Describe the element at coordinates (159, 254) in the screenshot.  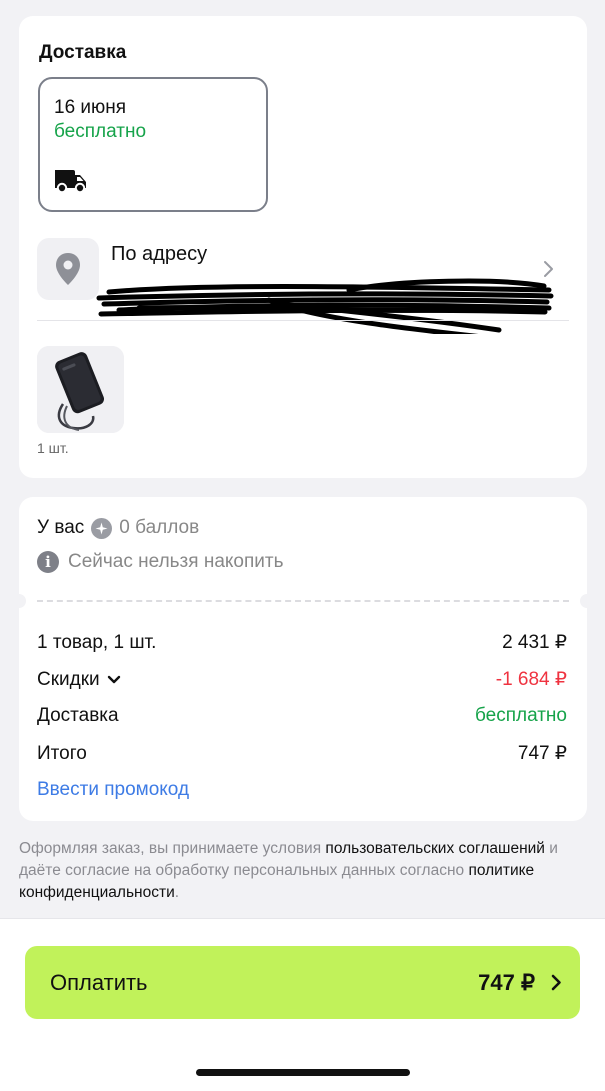
I see `address-title: По адресу` at that location.